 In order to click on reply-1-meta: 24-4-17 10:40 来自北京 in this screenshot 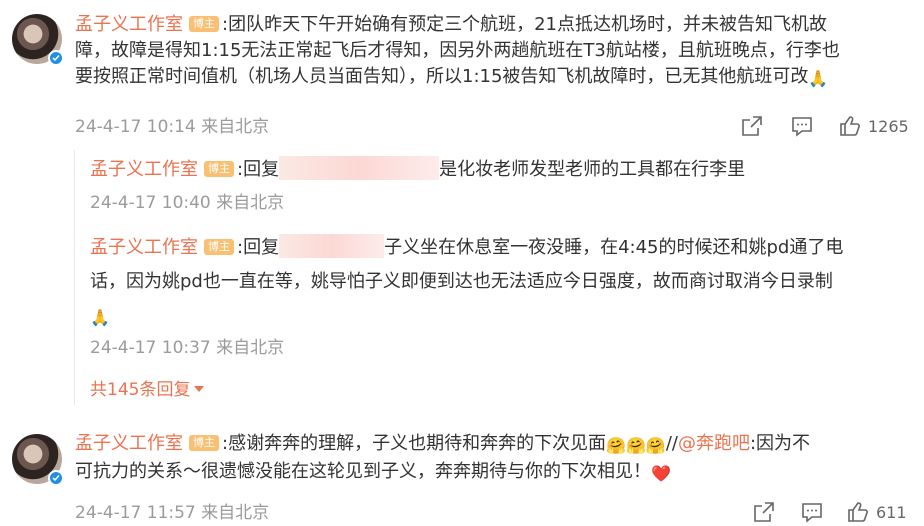, I will do `click(187, 203)`.